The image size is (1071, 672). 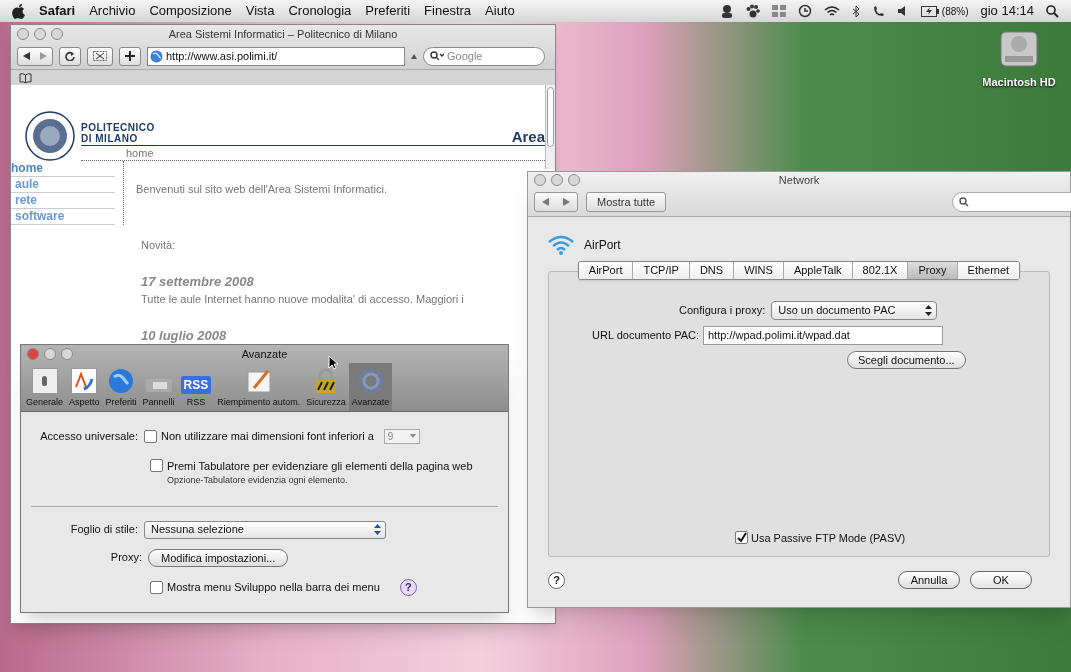 I want to click on toolbar-tab: Avanzate, so click(x=370, y=387).